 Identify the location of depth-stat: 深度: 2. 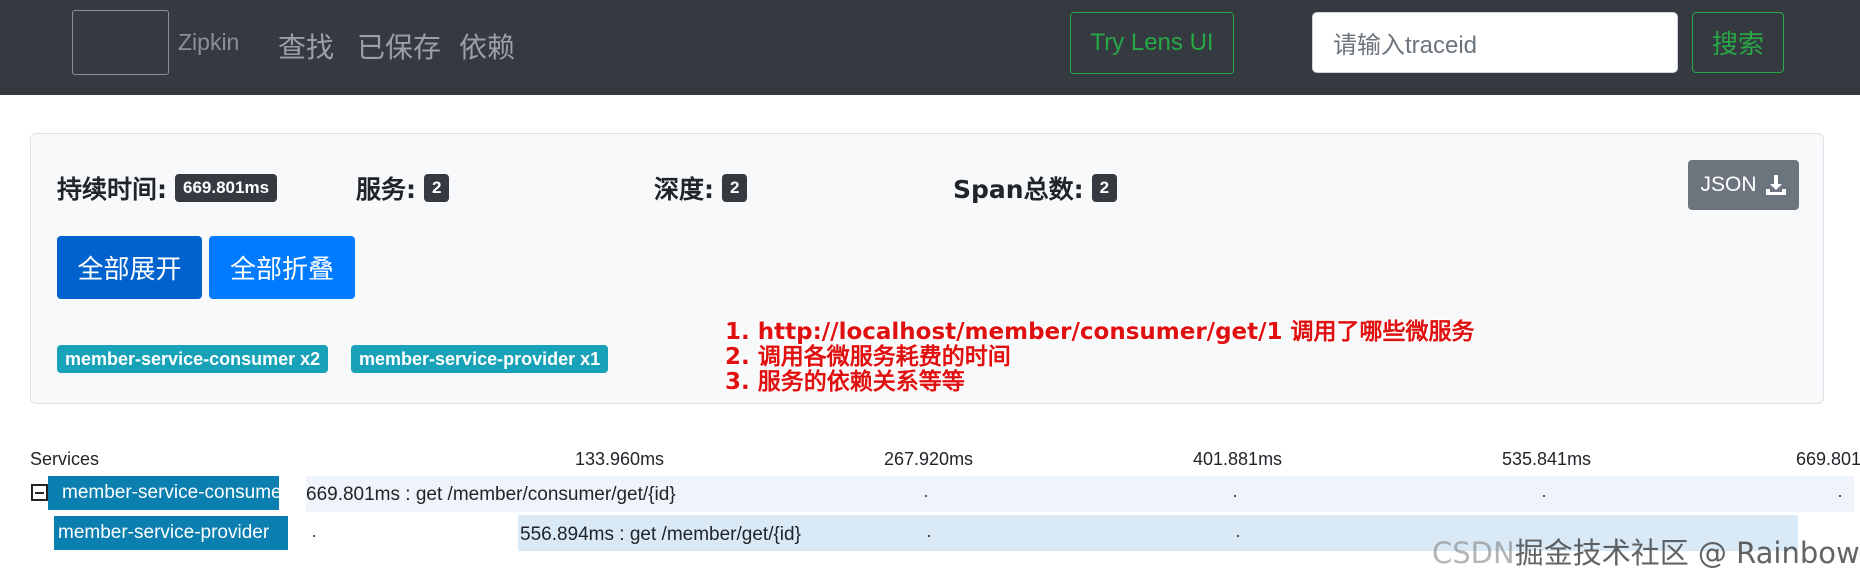
(701, 188).